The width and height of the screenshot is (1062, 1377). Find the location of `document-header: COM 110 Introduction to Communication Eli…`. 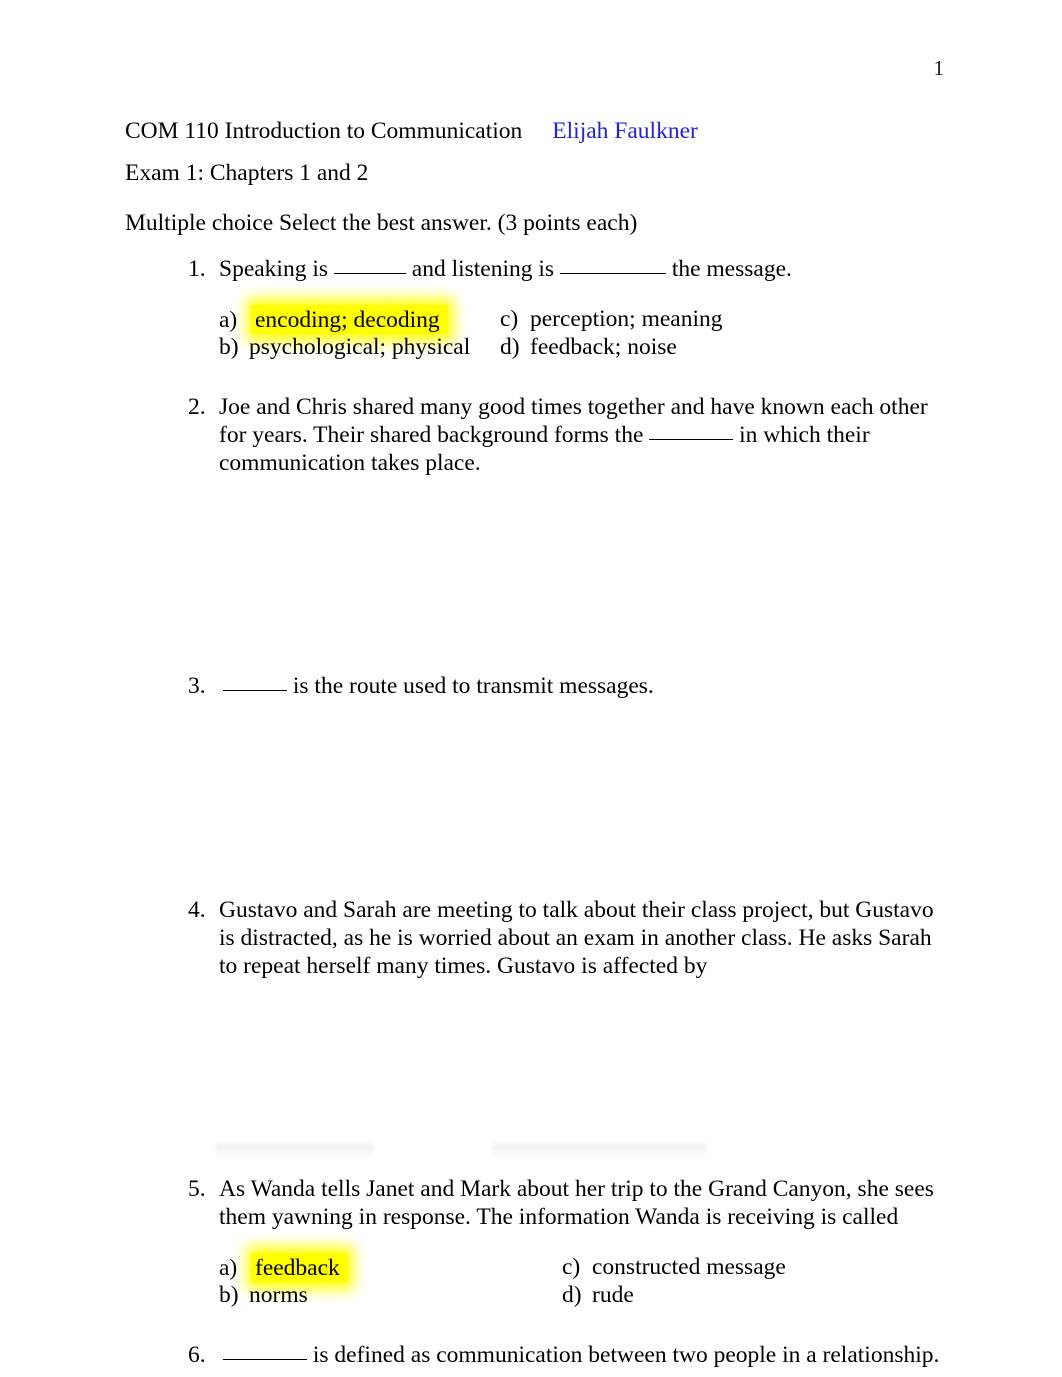

document-header: COM 110 Introduction to Communication Eli… is located at coordinates (540, 177).